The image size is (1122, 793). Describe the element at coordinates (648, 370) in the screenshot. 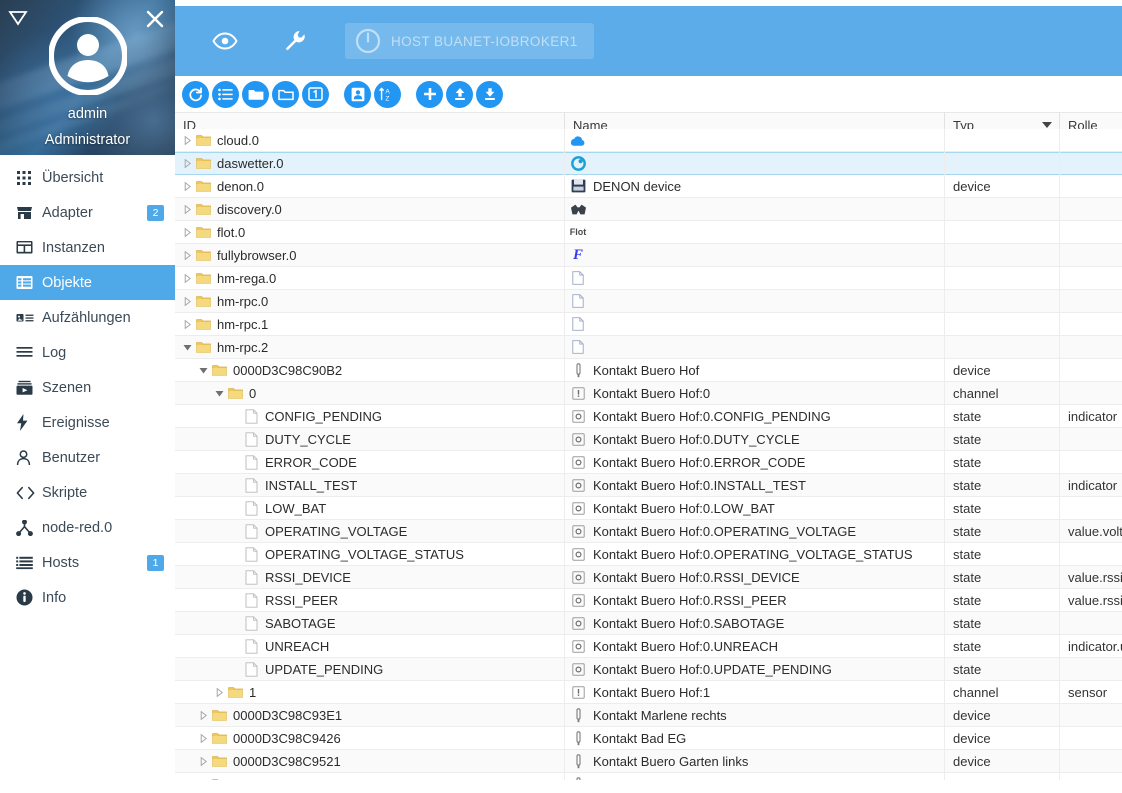

I see `table-row: 0000D3C98C90B2 Kontakt Buero Hof device` at that location.